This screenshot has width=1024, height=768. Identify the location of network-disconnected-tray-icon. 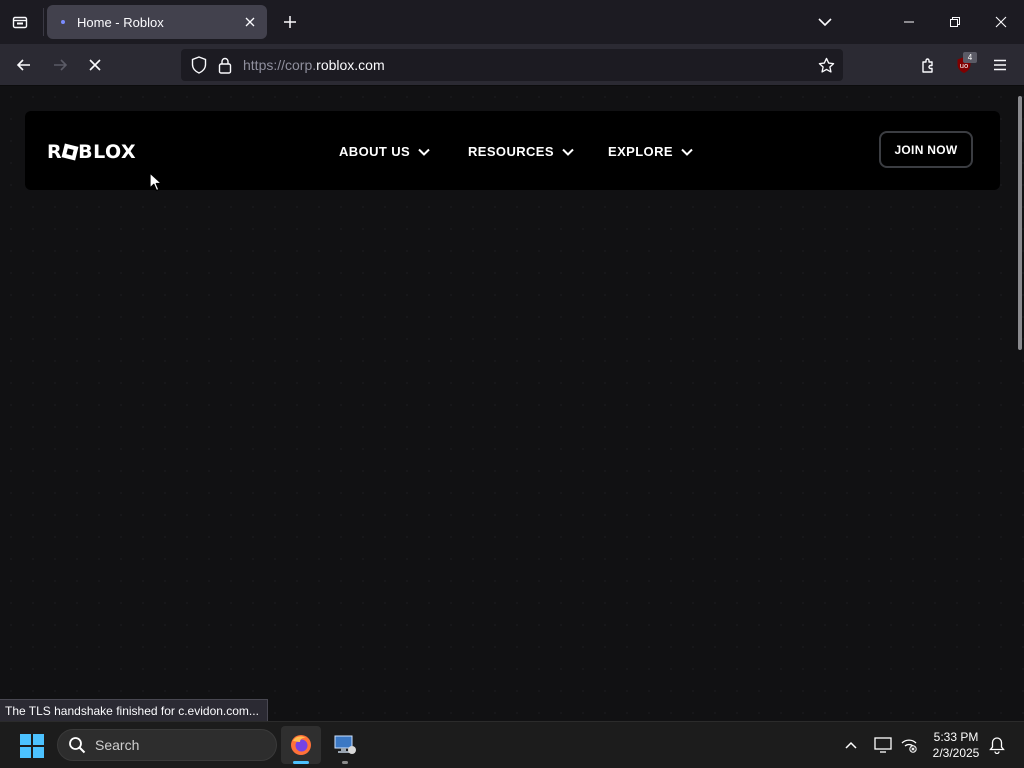
(909, 745).